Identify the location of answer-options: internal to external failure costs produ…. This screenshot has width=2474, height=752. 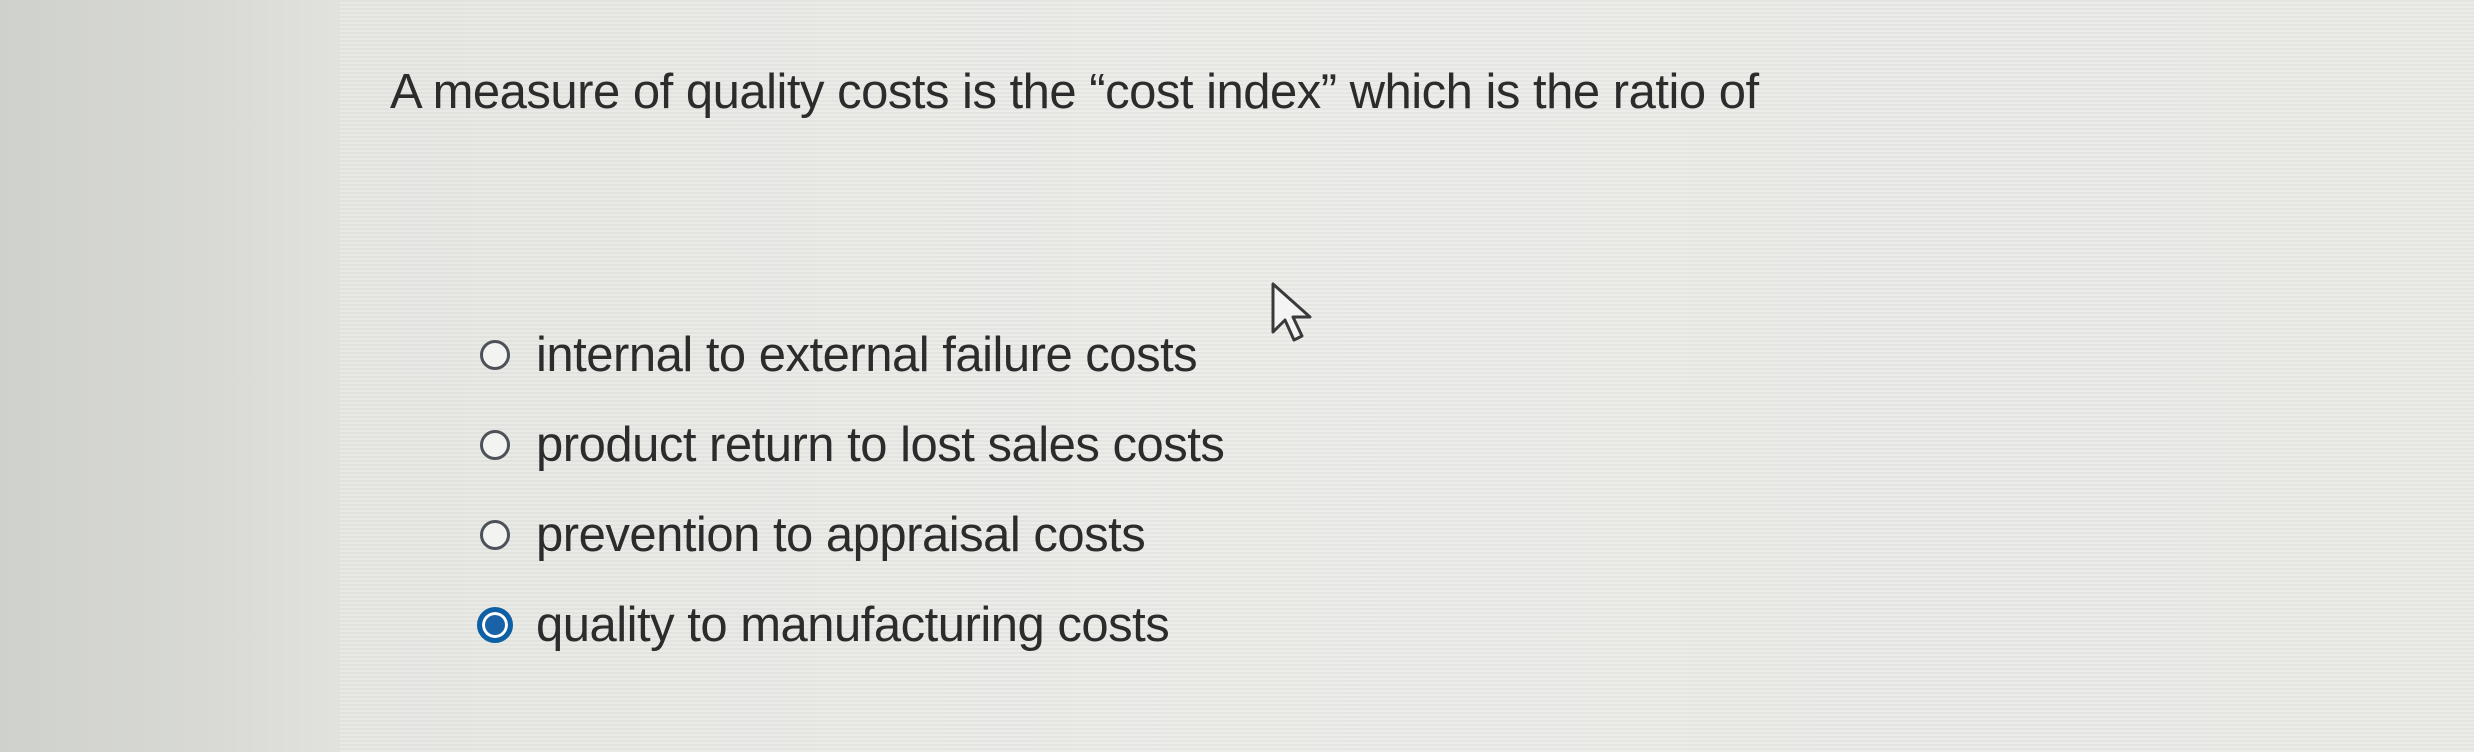
(851, 490).